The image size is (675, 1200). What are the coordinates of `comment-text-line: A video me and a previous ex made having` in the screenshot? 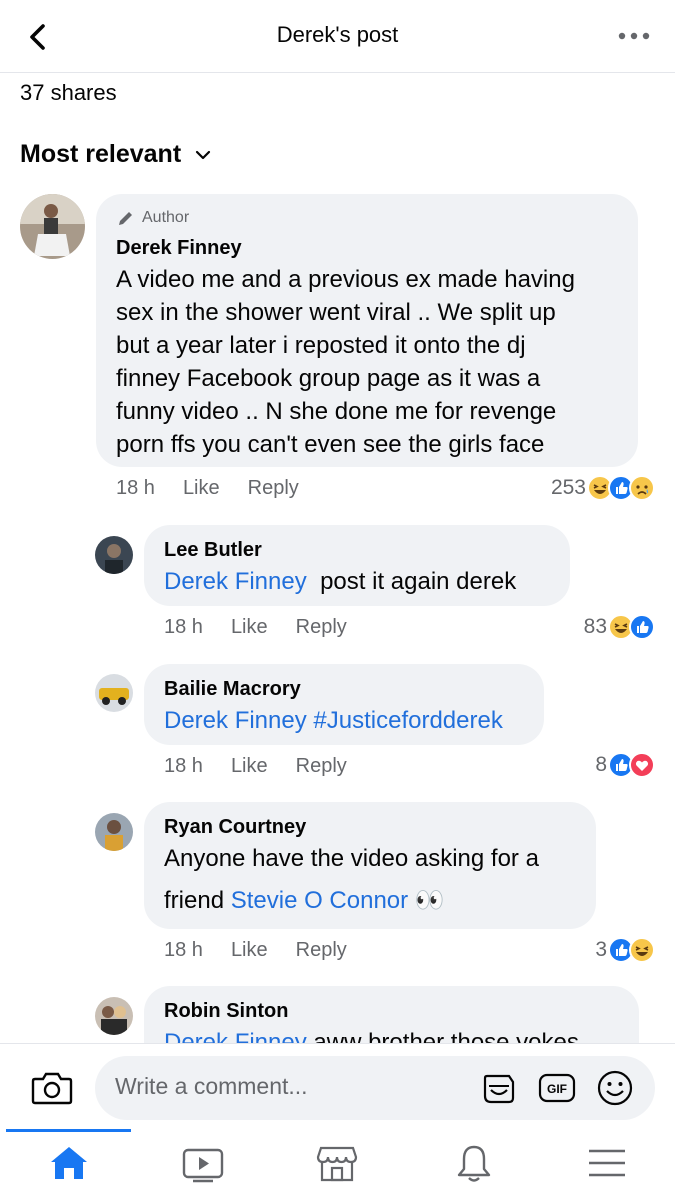 It's located at (345, 279).